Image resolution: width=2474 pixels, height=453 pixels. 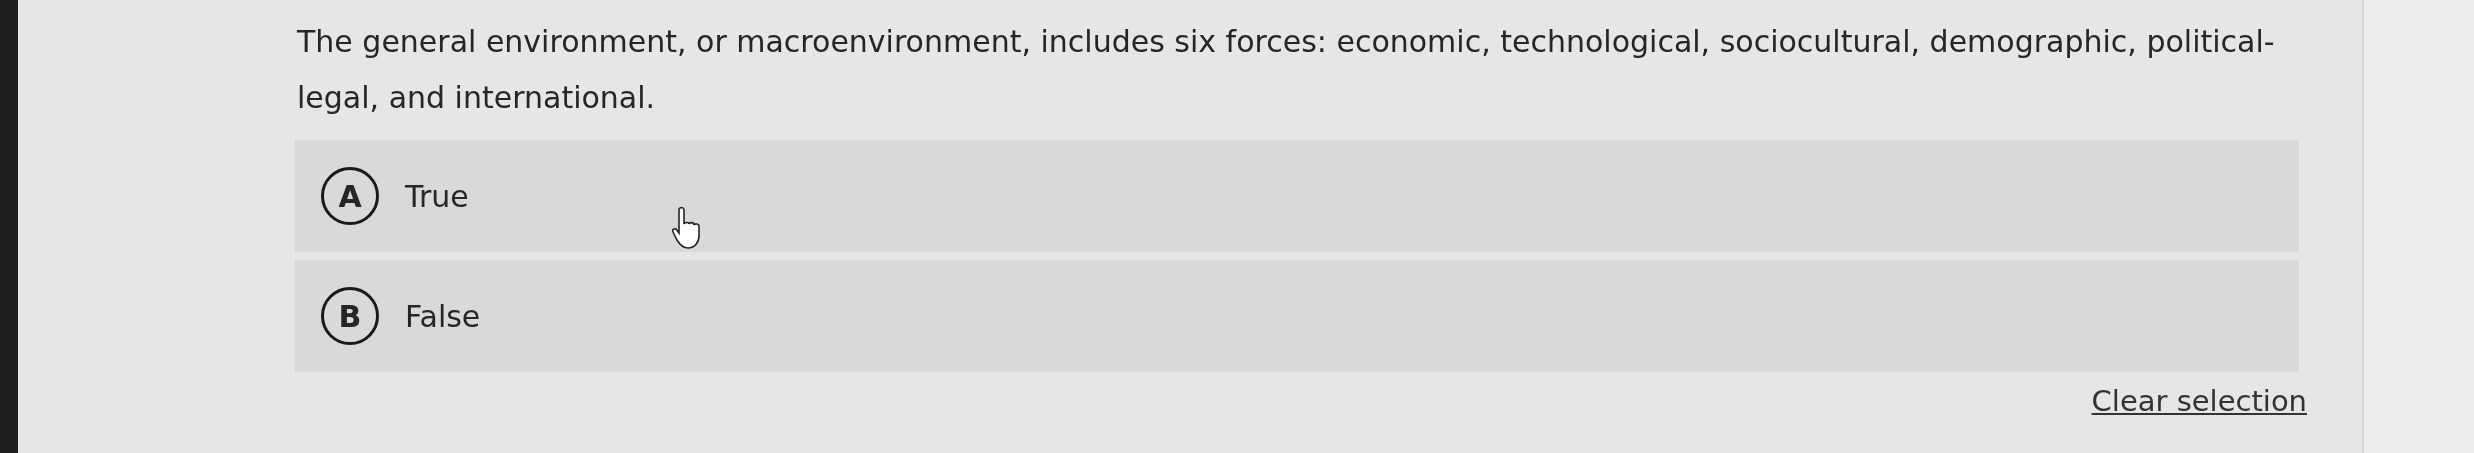 What do you see at coordinates (443, 316) in the screenshot?
I see `option-label: False` at bounding box center [443, 316].